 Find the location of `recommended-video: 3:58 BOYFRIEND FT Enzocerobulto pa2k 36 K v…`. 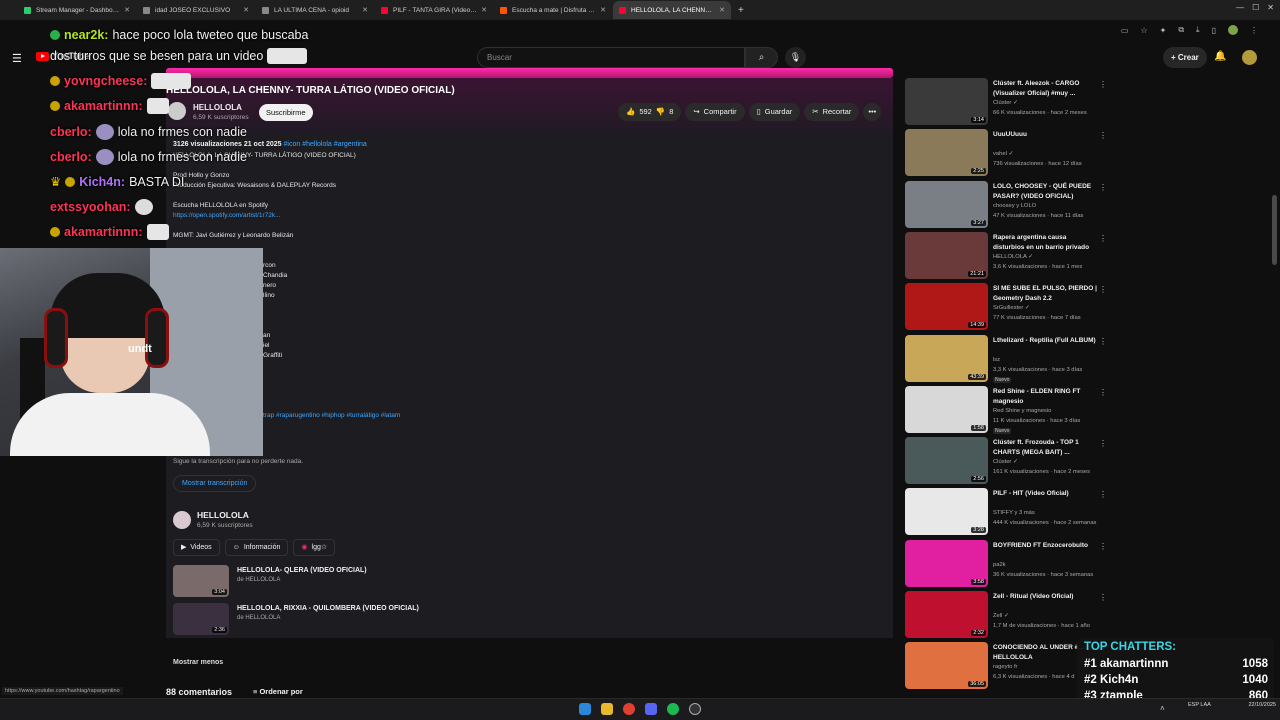

recommended-video: 3:58 BOYFRIEND FT Enzocerobulto pa2k 36 K v… is located at coordinates (1007, 563).